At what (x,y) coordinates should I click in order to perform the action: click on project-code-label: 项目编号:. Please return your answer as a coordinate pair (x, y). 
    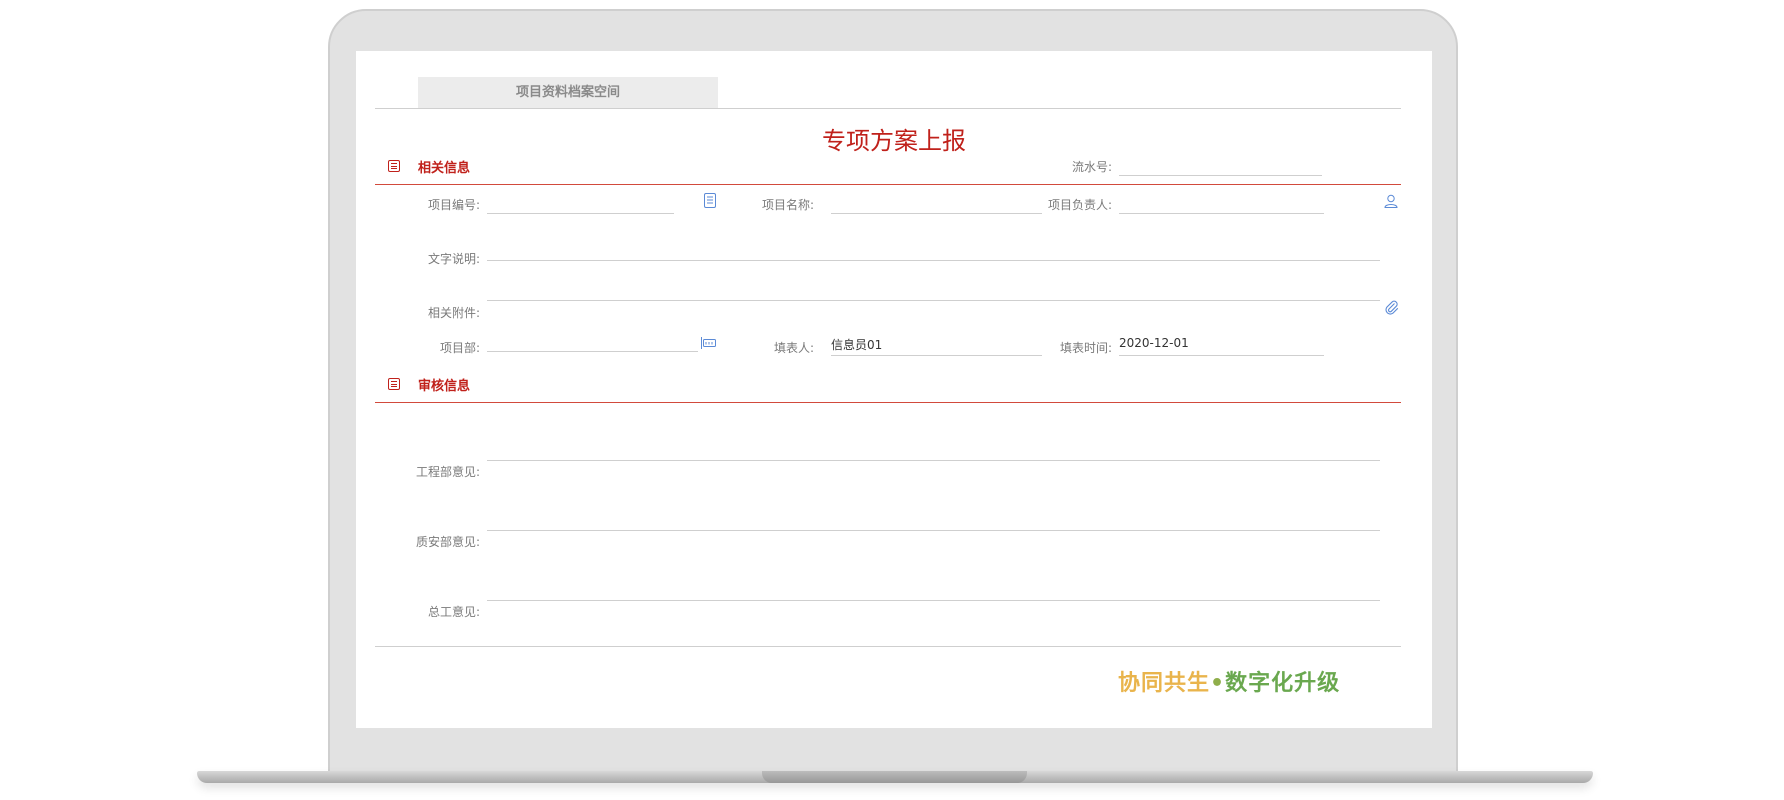
    Looking at the image, I should click on (453, 205).